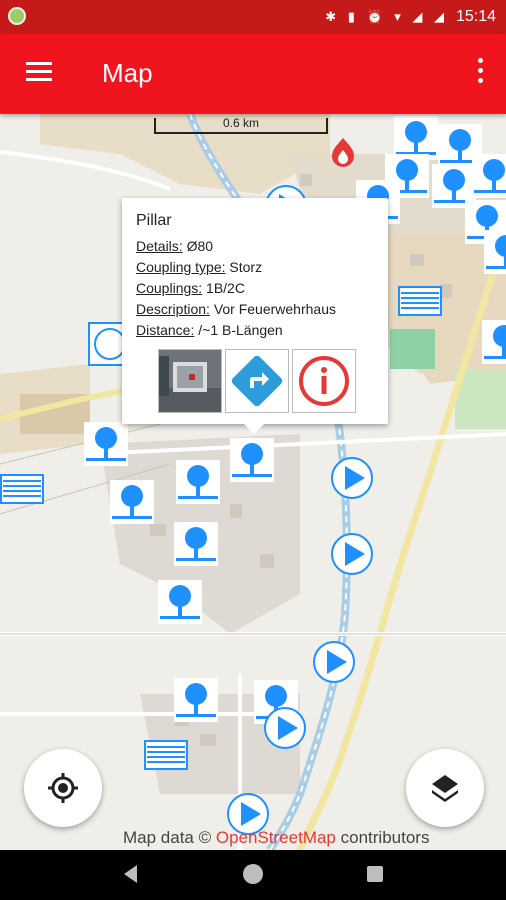  I want to click on more-icon, so click(480, 74).